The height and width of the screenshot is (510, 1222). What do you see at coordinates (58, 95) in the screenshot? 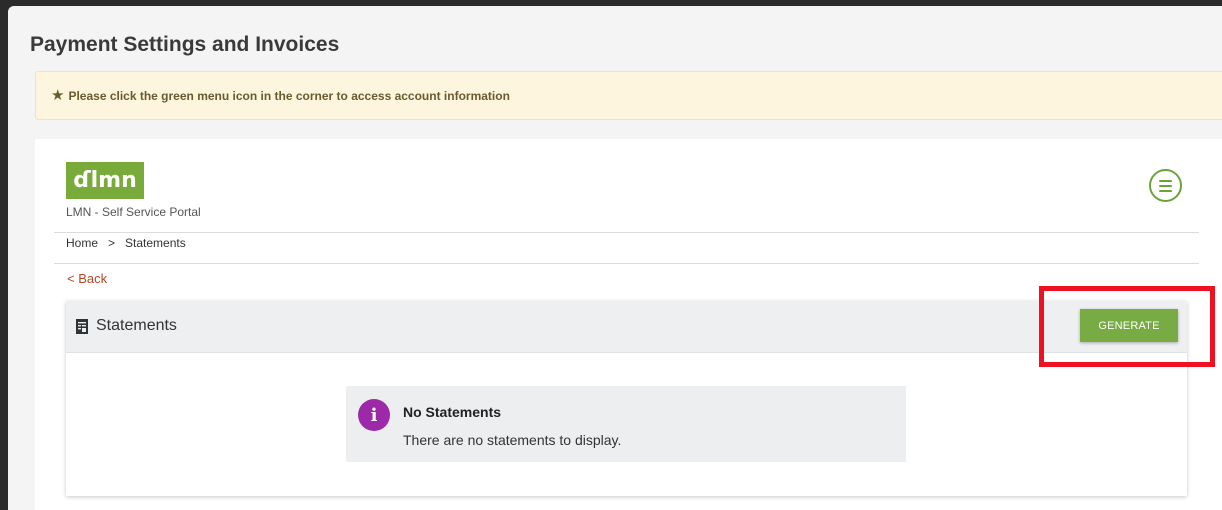
I see `star-icon: ★` at bounding box center [58, 95].